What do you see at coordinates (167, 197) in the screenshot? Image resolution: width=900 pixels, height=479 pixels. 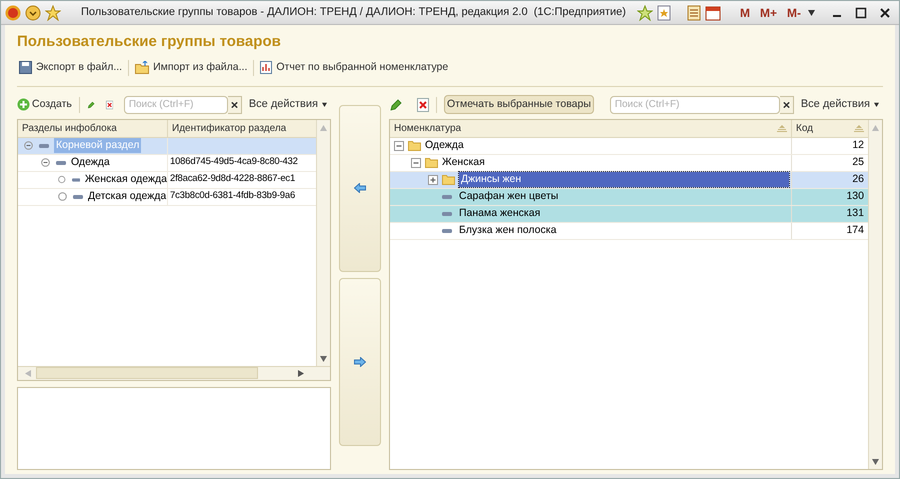 I see `tree-row: Детская одежда 7c3b8c0d-6381-4fdb-83b9-9a6` at bounding box center [167, 197].